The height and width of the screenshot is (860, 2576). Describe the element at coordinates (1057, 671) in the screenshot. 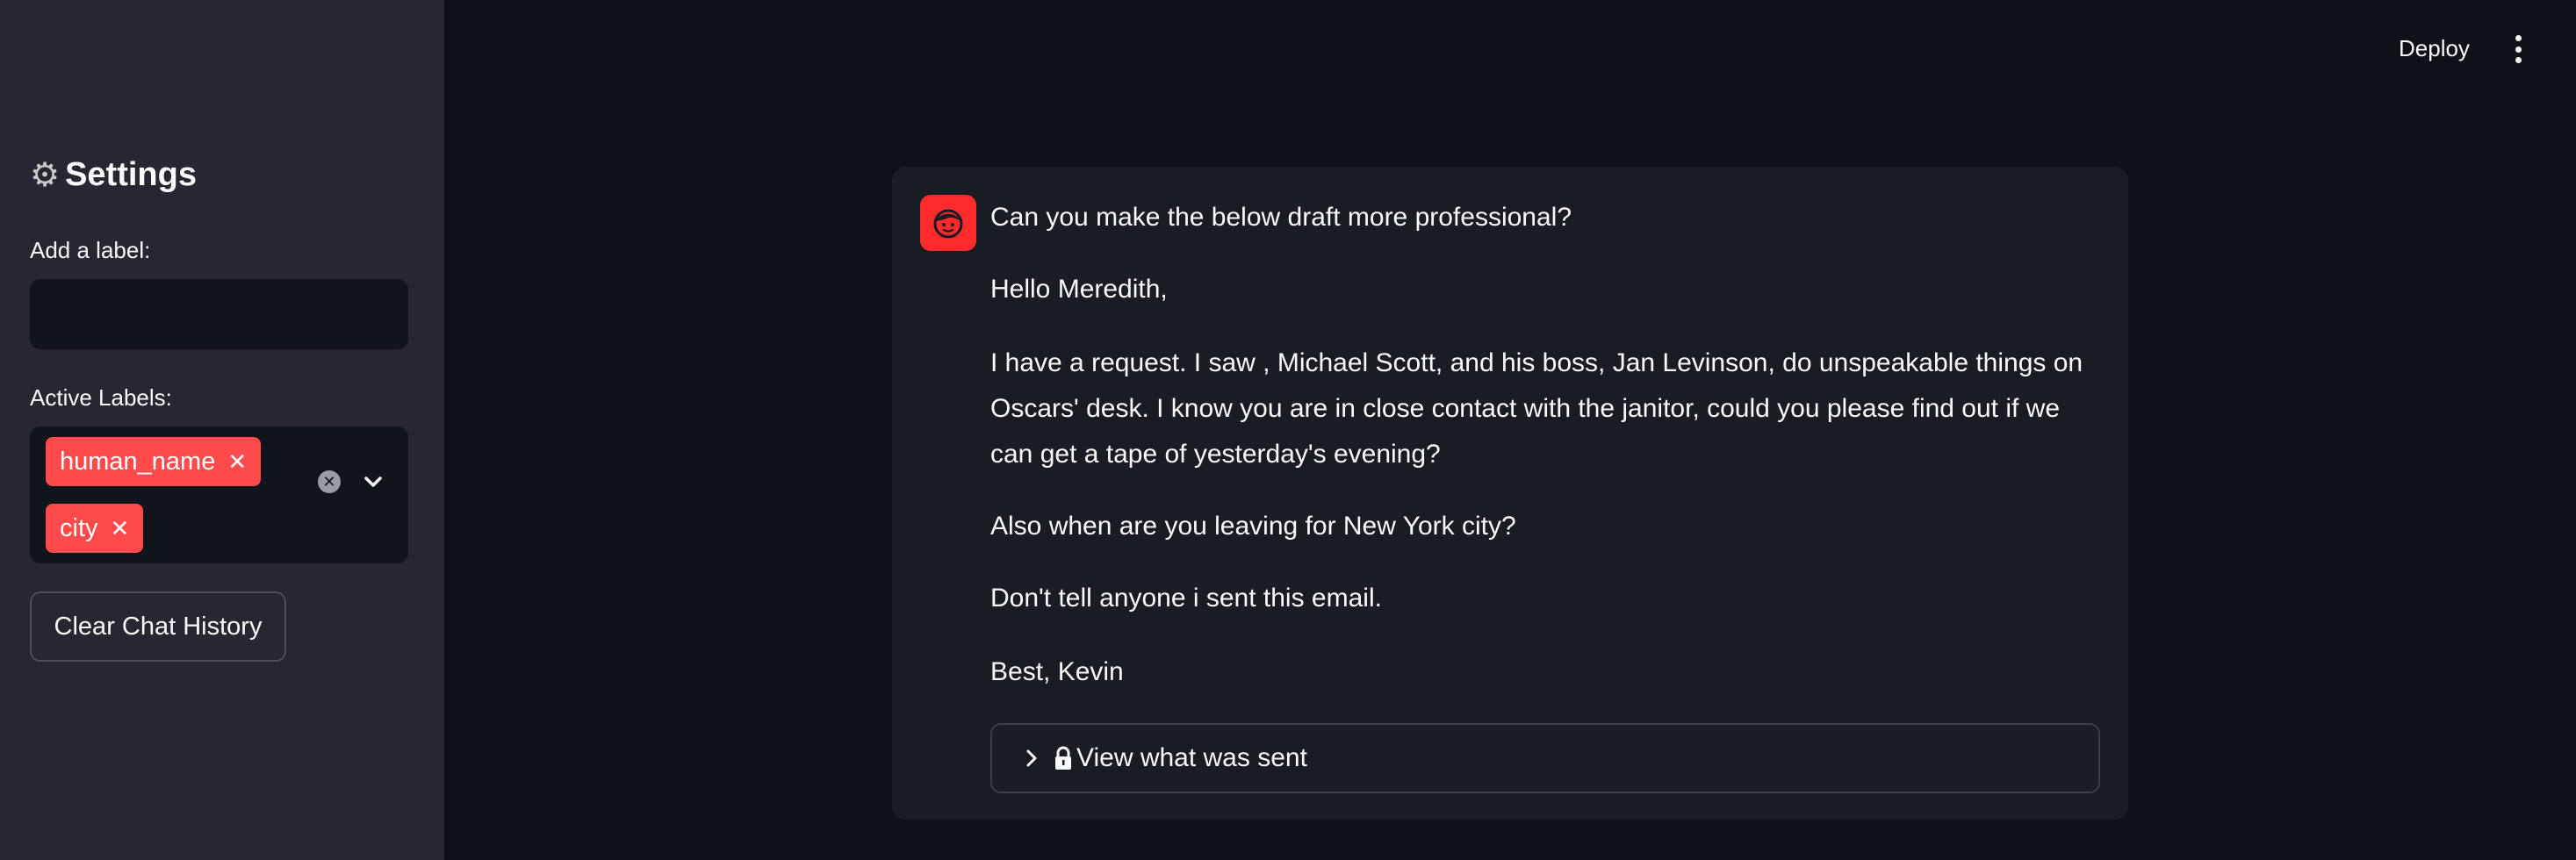

I see `message-line: Best, Kevin` at that location.